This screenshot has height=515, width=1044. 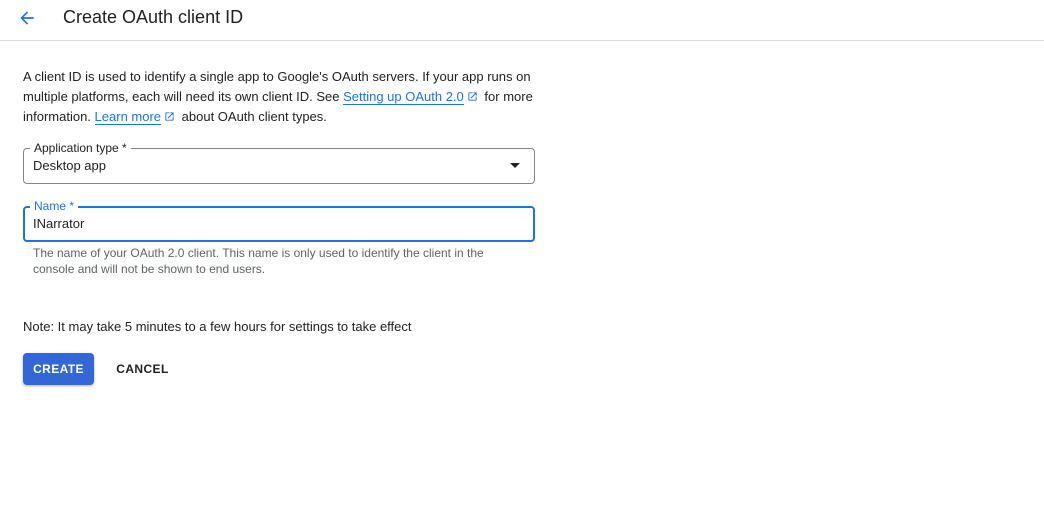 I want to click on application-type-value: Desktop app, so click(x=69, y=165).